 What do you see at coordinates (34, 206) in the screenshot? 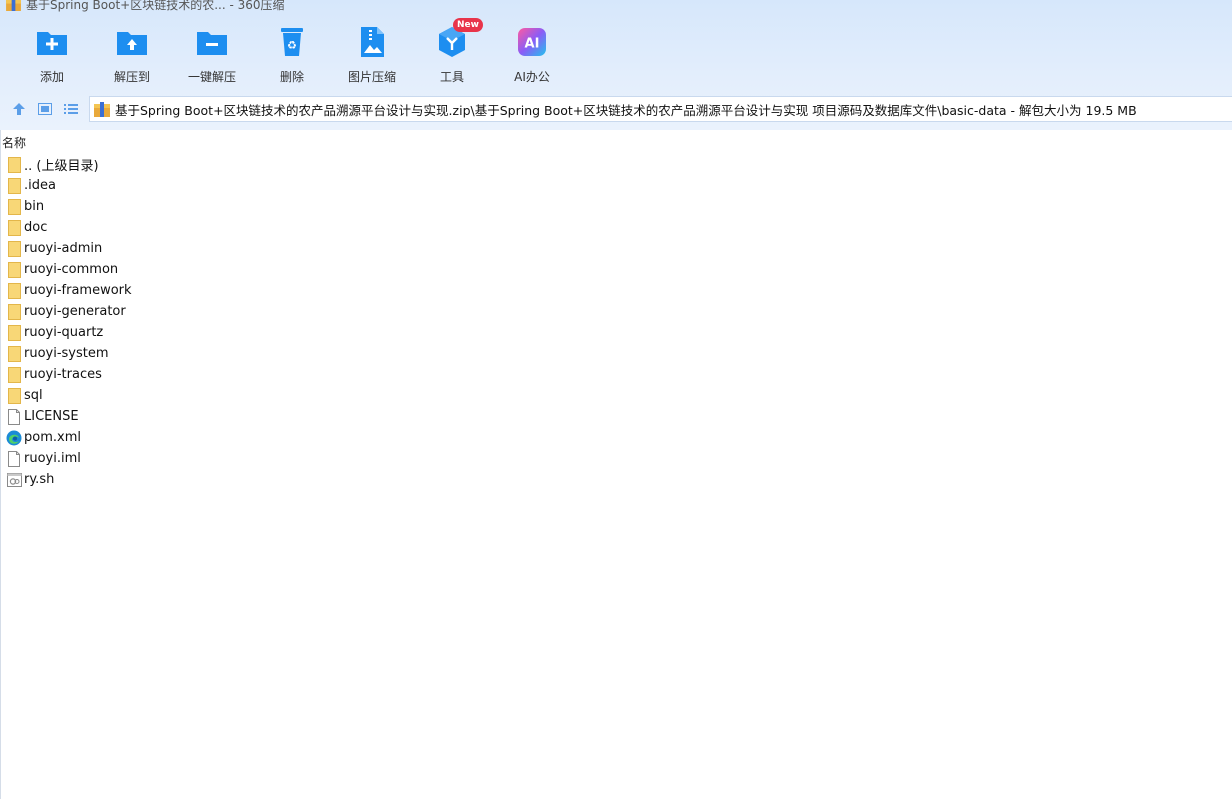
I see `file-name: bin` at bounding box center [34, 206].